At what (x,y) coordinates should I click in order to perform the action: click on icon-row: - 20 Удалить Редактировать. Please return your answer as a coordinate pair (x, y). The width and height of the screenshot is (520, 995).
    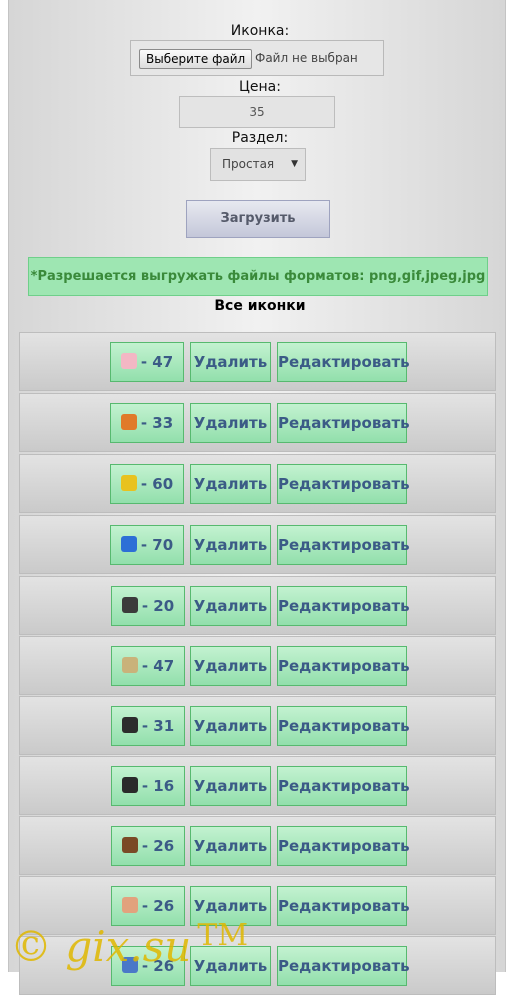
    Looking at the image, I should click on (257, 605).